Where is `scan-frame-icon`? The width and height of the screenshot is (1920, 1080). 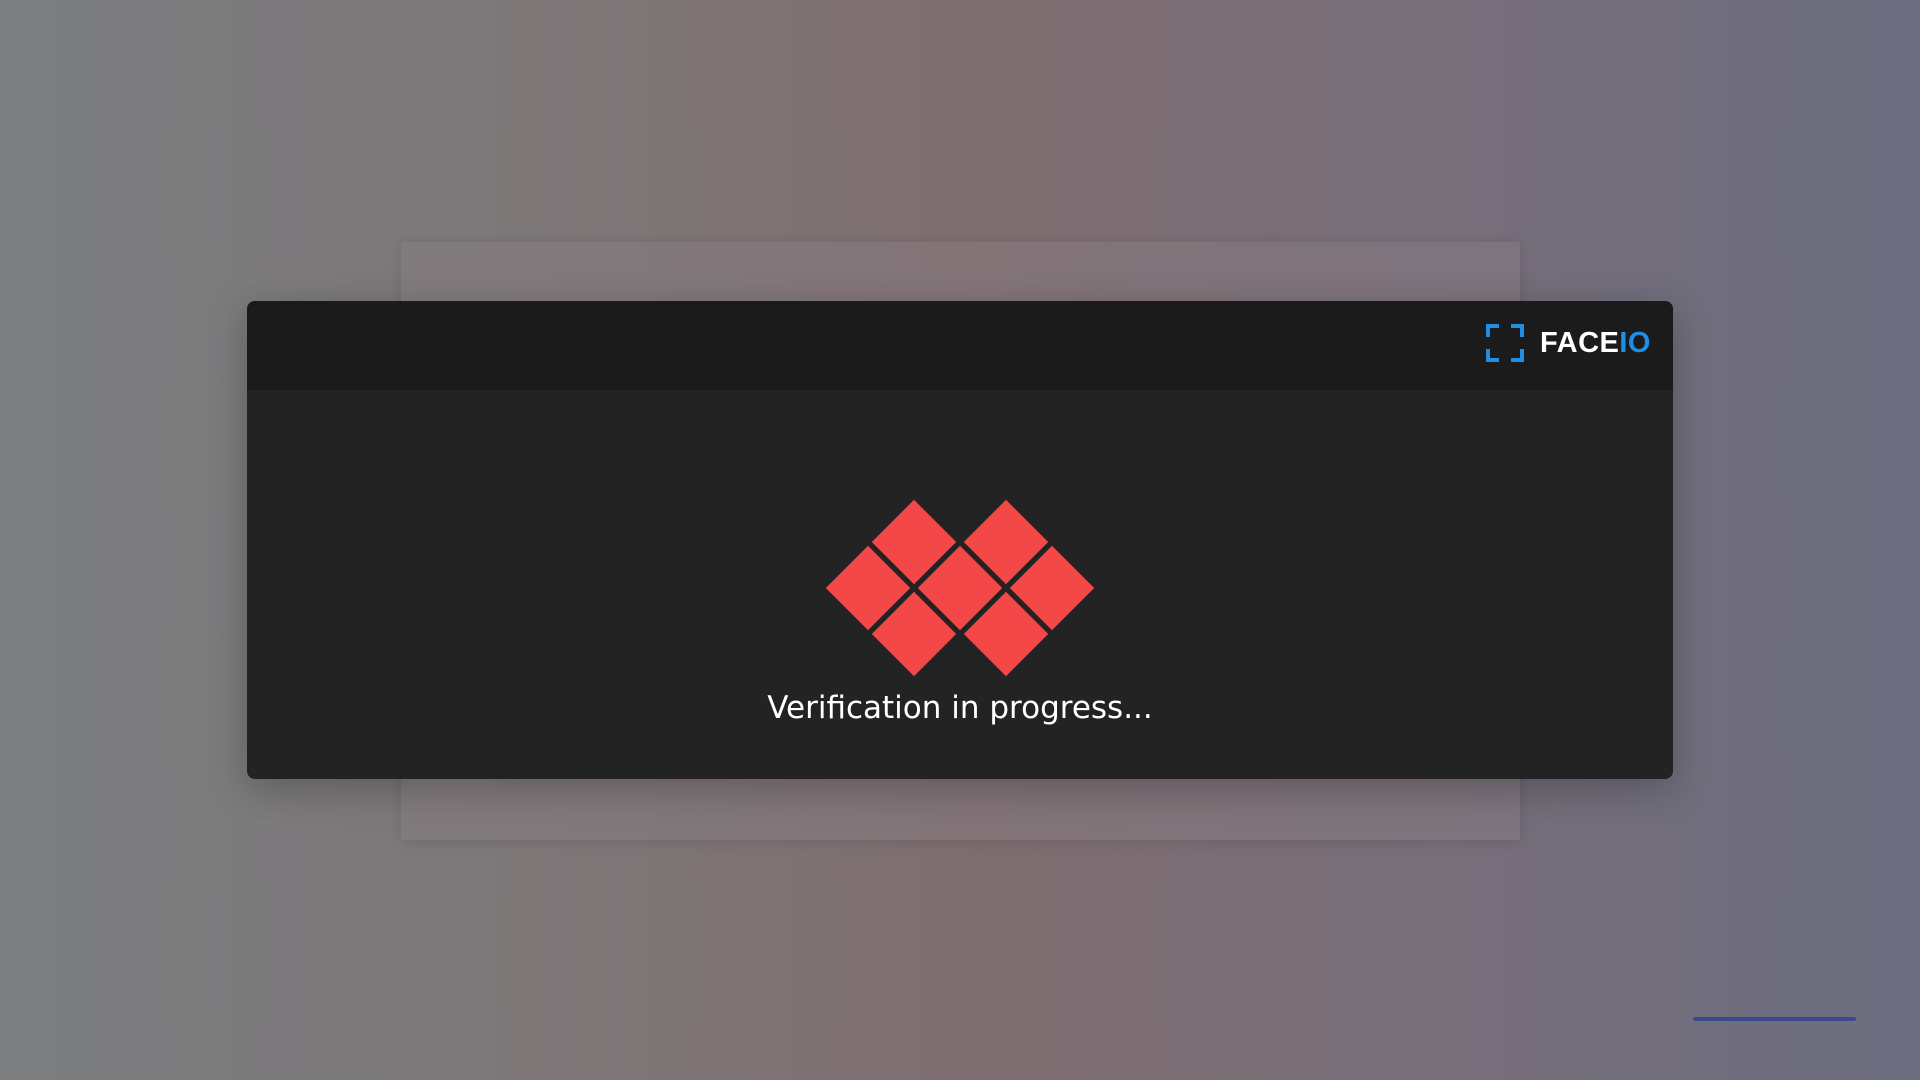
scan-frame-icon is located at coordinates (1505, 343).